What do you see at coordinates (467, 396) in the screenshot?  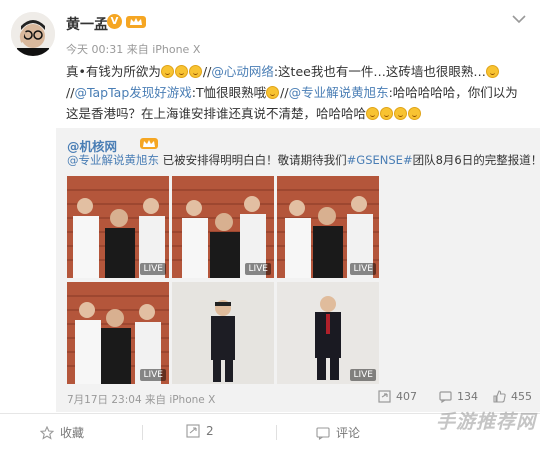 I see `comment-count-label: 134` at bounding box center [467, 396].